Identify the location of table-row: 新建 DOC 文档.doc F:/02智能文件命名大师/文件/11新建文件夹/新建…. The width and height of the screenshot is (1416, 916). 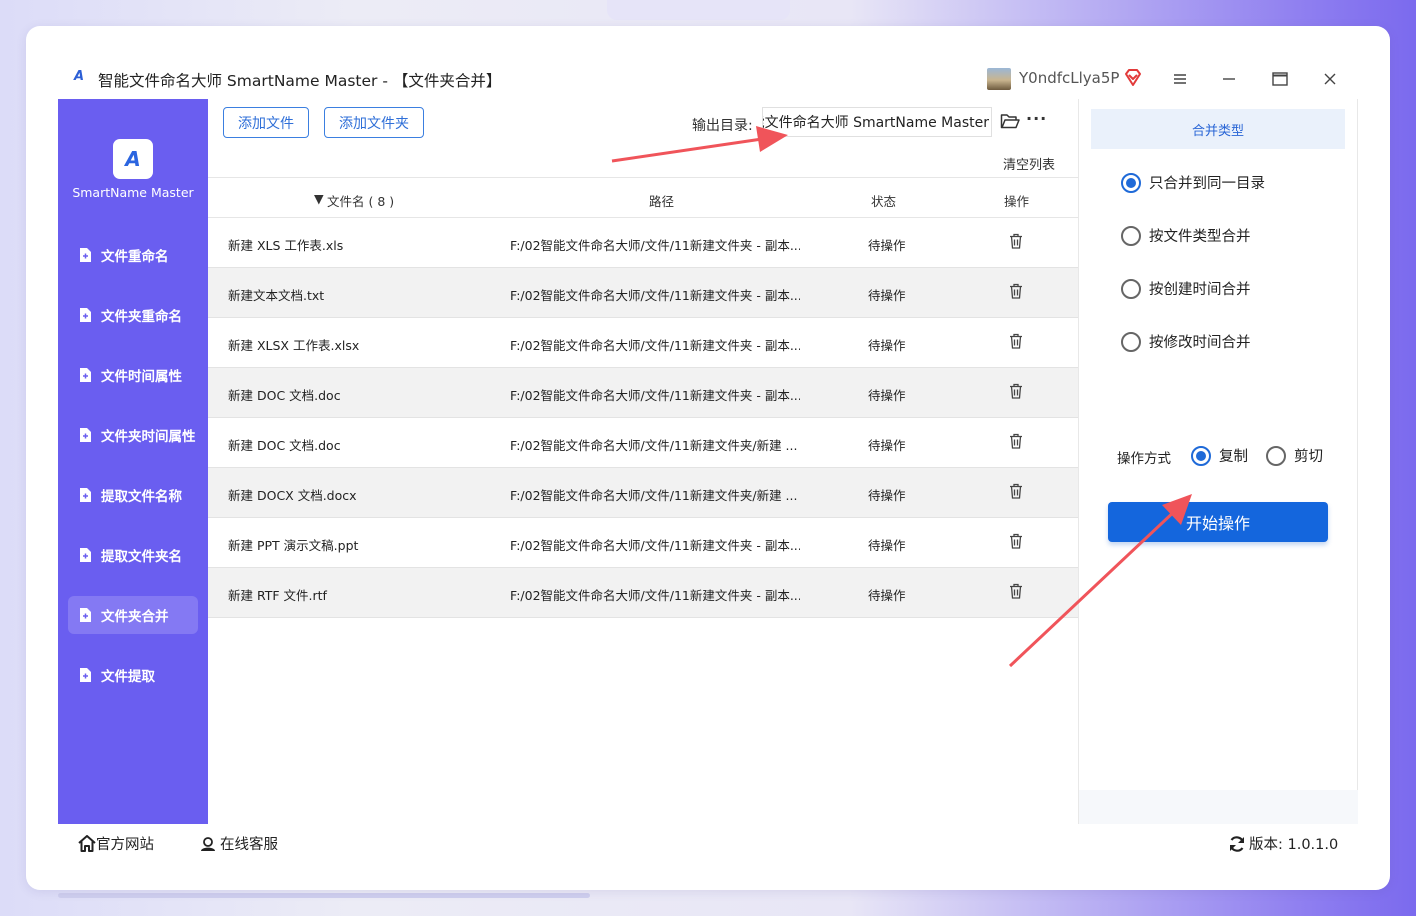
(643, 443).